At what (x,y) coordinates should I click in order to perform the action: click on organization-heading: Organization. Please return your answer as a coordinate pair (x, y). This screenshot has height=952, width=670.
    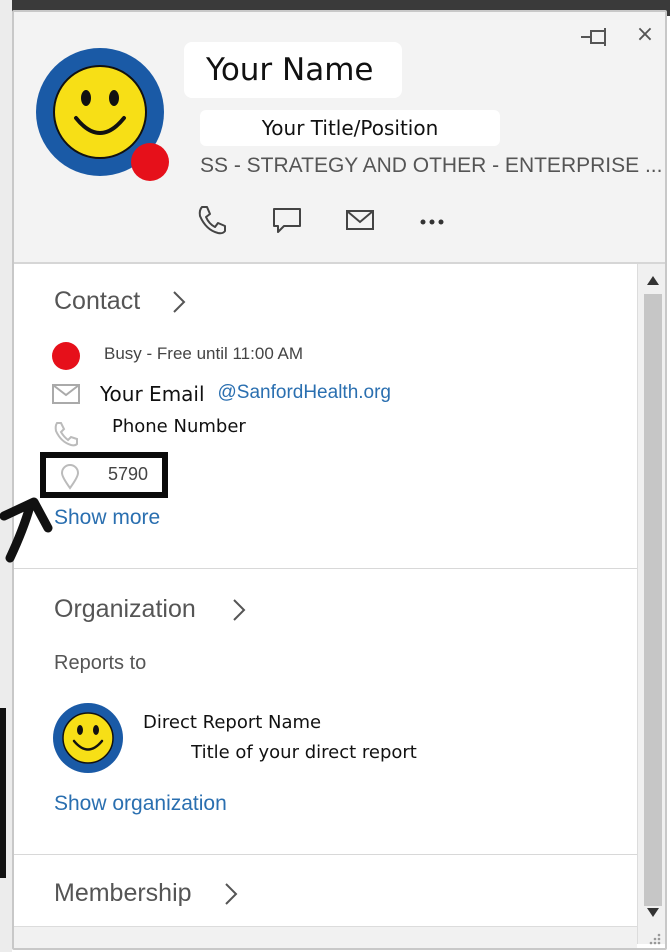
    Looking at the image, I should click on (125, 609).